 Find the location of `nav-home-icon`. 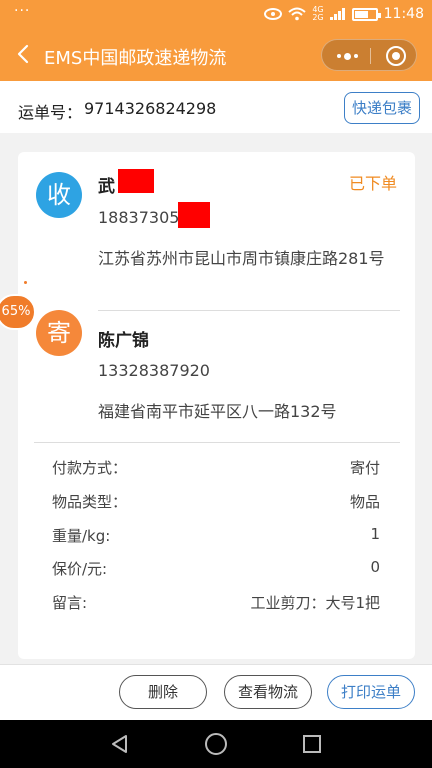

nav-home-icon is located at coordinates (216, 744).